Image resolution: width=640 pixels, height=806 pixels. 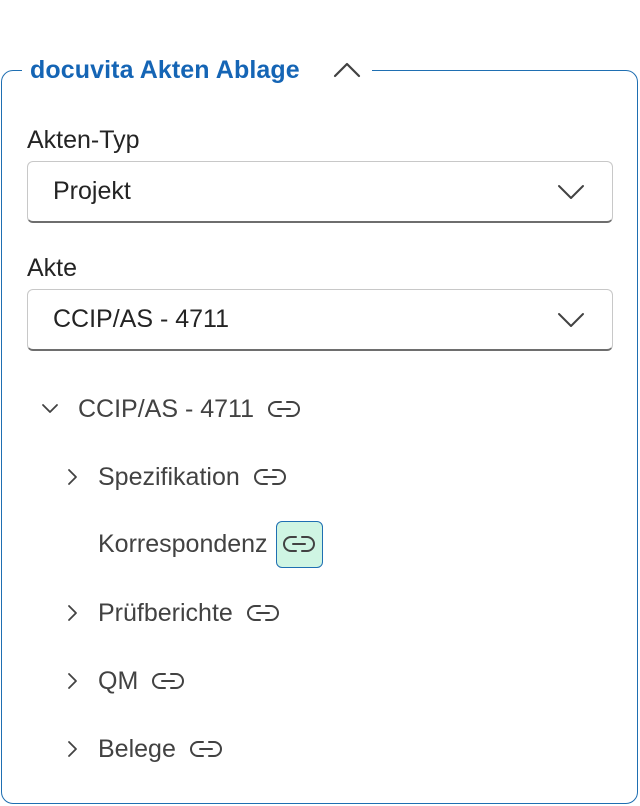 What do you see at coordinates (165, 612) in the screenshot?
I see `tree-item-label: Prüfberichte` at bounding box center [165, 612].